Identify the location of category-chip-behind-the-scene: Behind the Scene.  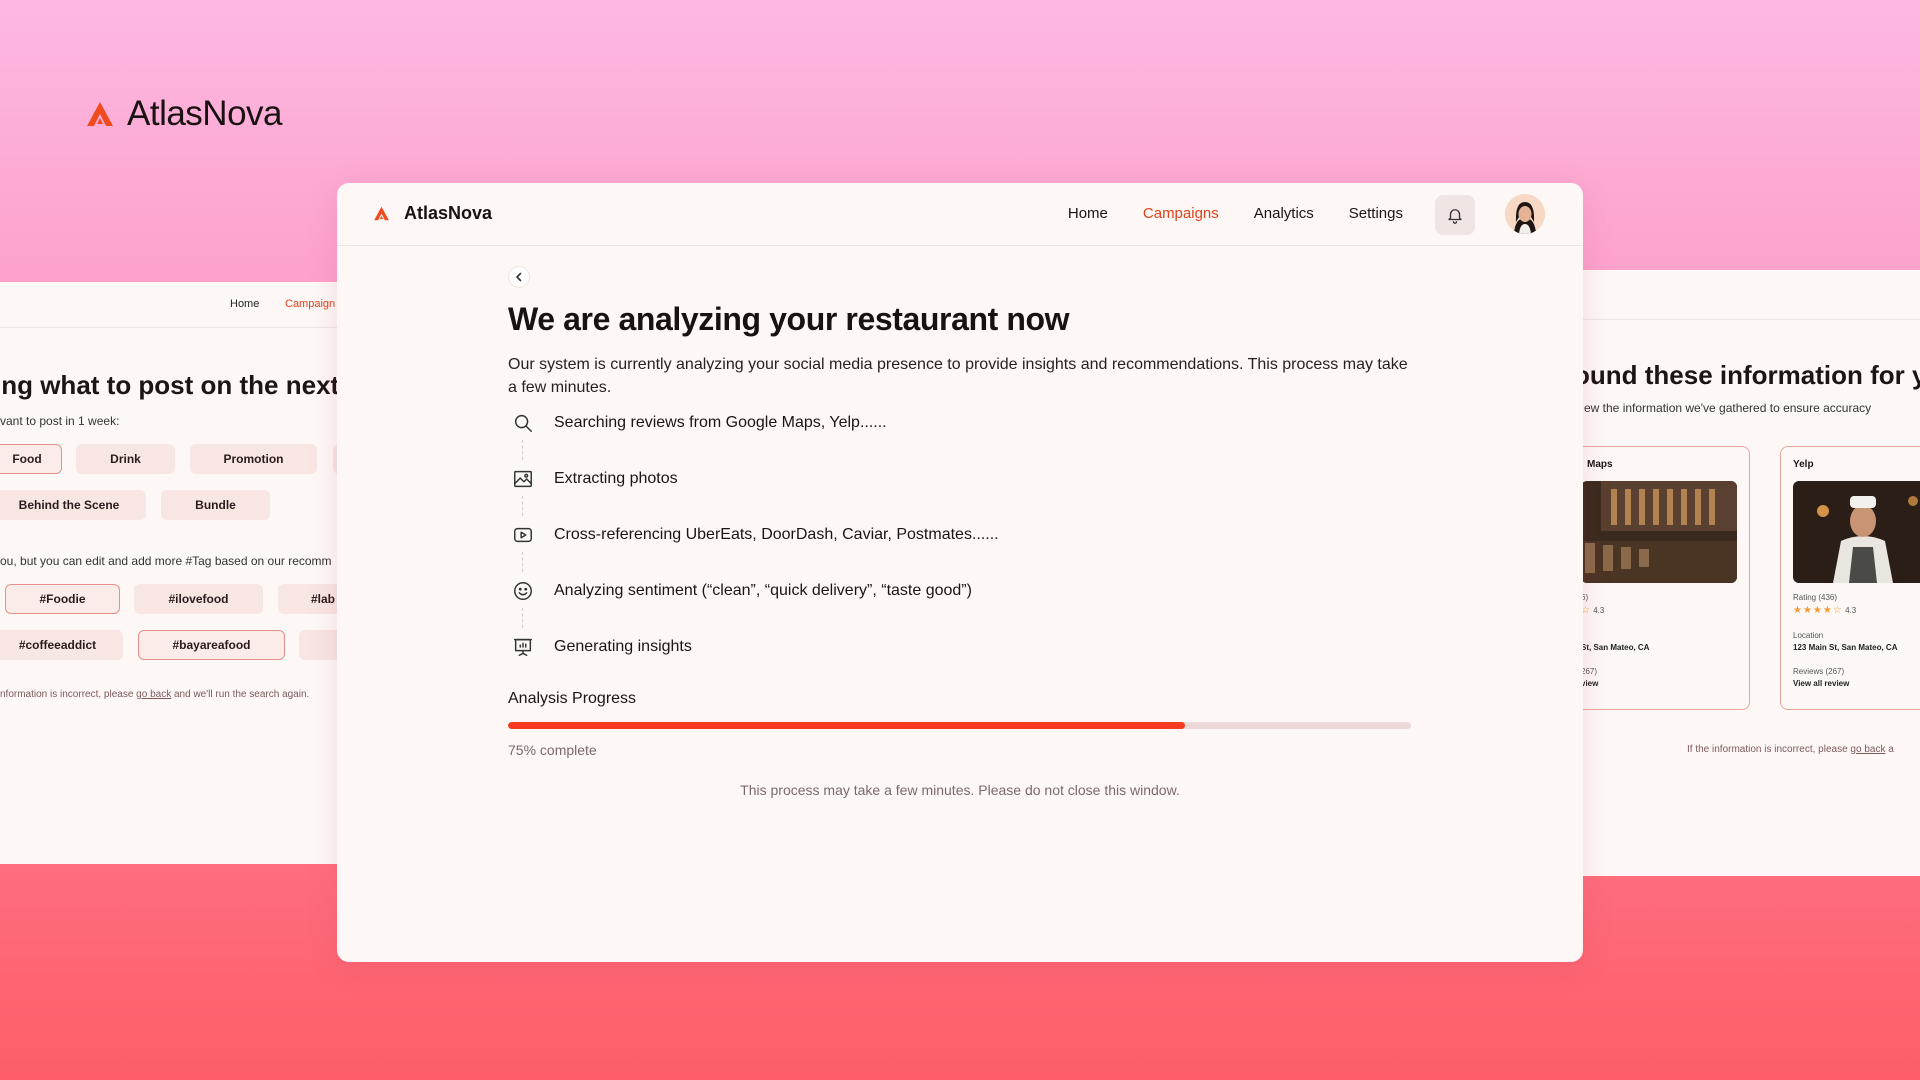
(73, 505).